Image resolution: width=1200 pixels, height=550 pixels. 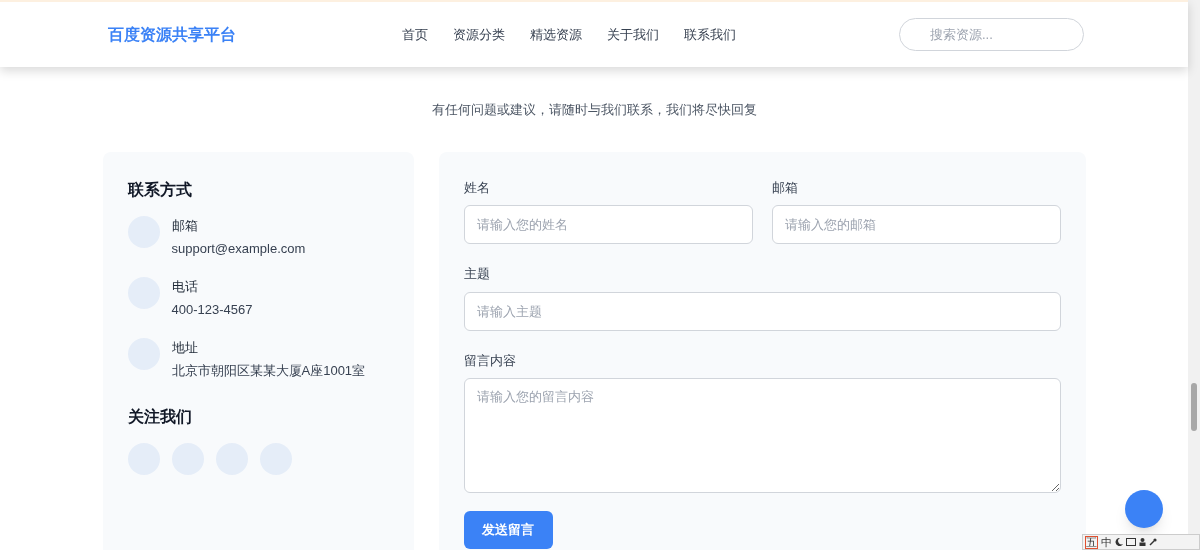 I want to click on nav-link: 首页, so click(x=415, y=34).